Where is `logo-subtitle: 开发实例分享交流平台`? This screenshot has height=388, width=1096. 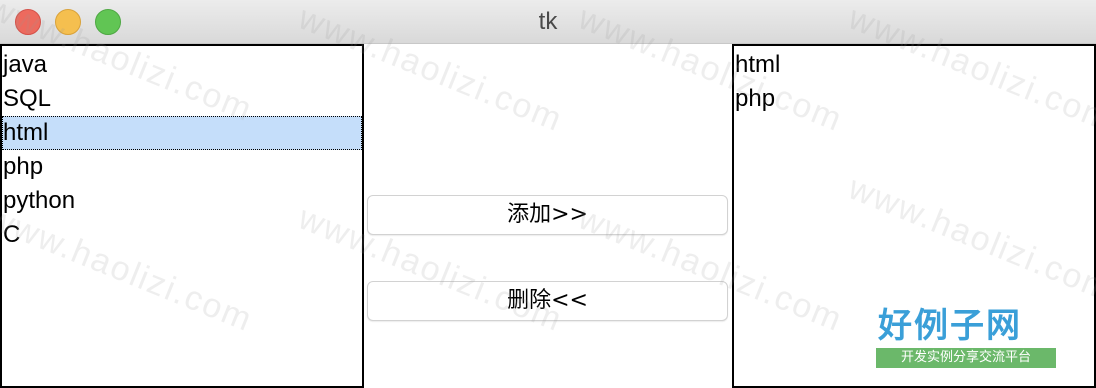
logo-subtitle: 开发实例分享交流平台 is located at coordinates (966, 358).